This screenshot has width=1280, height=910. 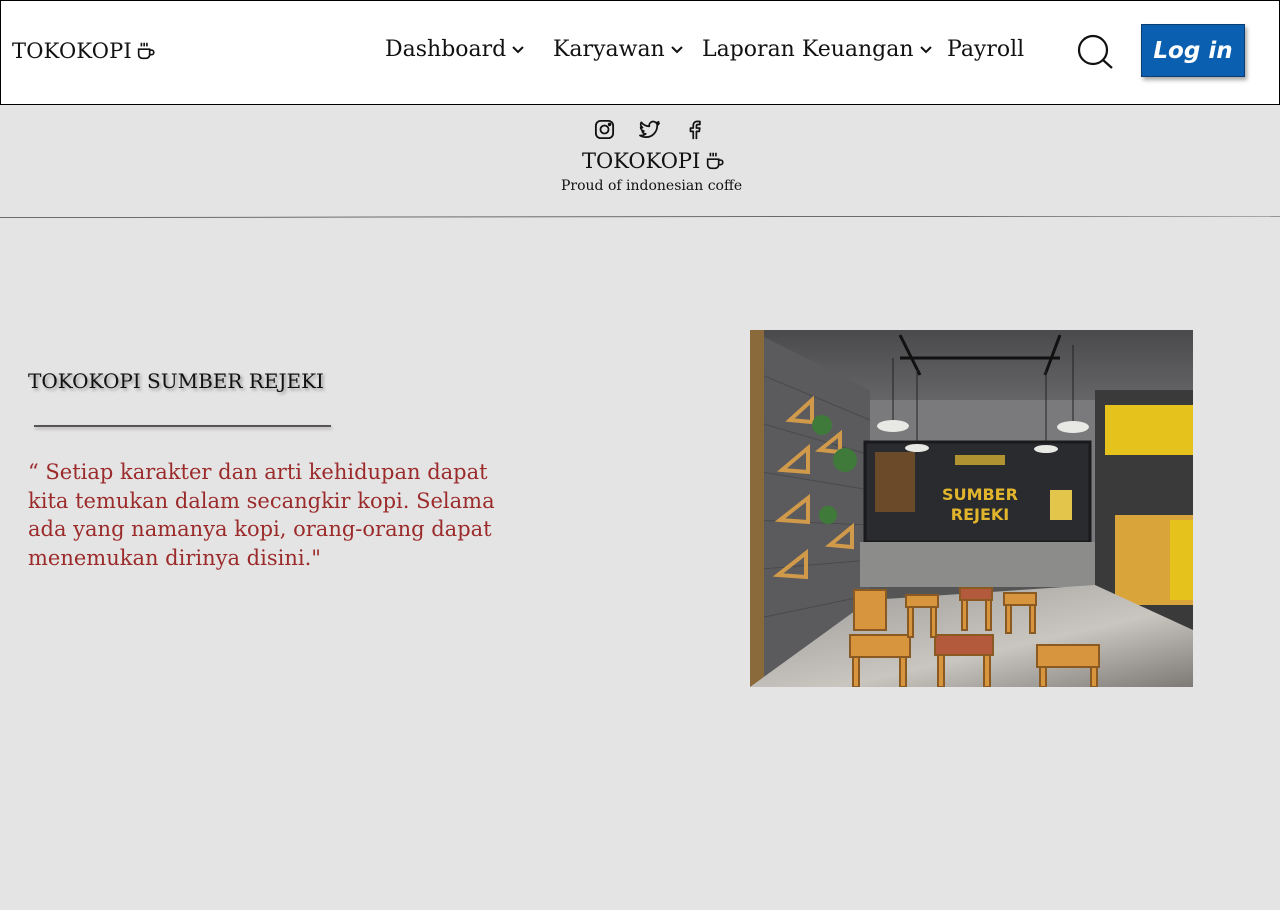 I want to click on brand-logo: TOKOKOPI, so click(x=84, y=51).